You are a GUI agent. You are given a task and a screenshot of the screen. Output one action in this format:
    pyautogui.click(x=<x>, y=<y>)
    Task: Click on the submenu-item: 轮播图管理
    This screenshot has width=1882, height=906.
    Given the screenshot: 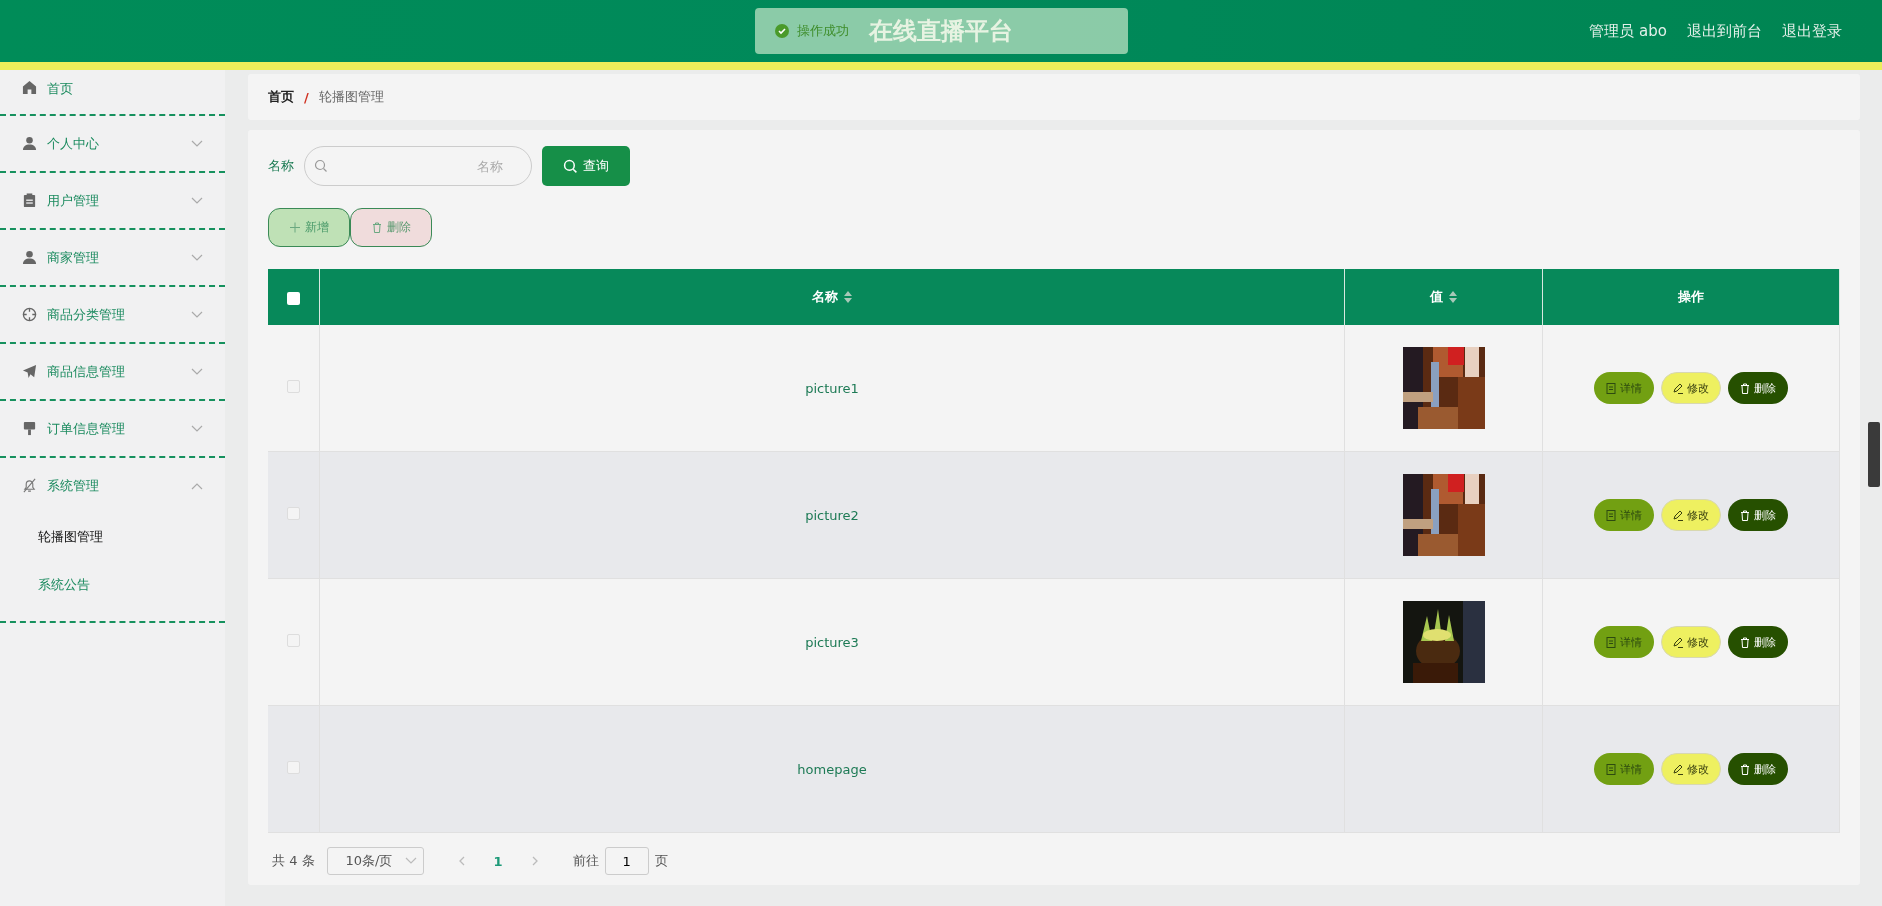 What is the action you would take?
    pyautogui.click(x=51, y=537)
    